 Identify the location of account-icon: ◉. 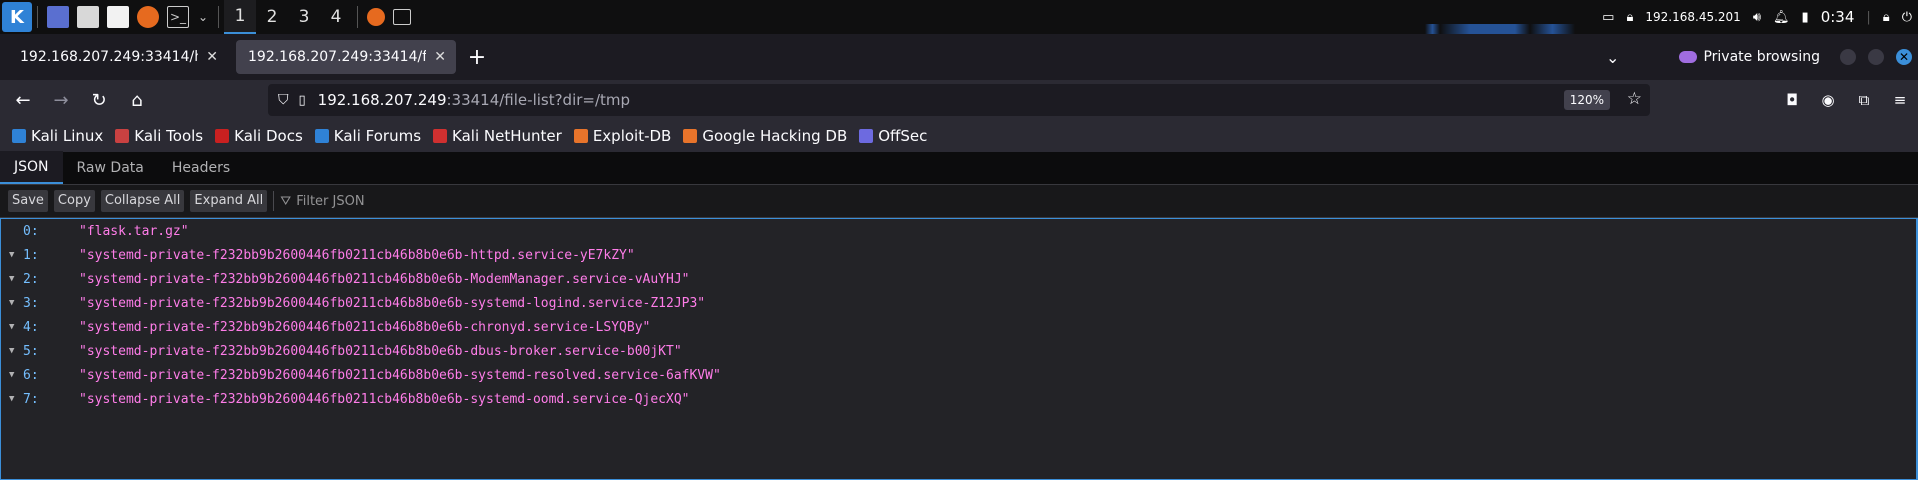
(1828, 100).